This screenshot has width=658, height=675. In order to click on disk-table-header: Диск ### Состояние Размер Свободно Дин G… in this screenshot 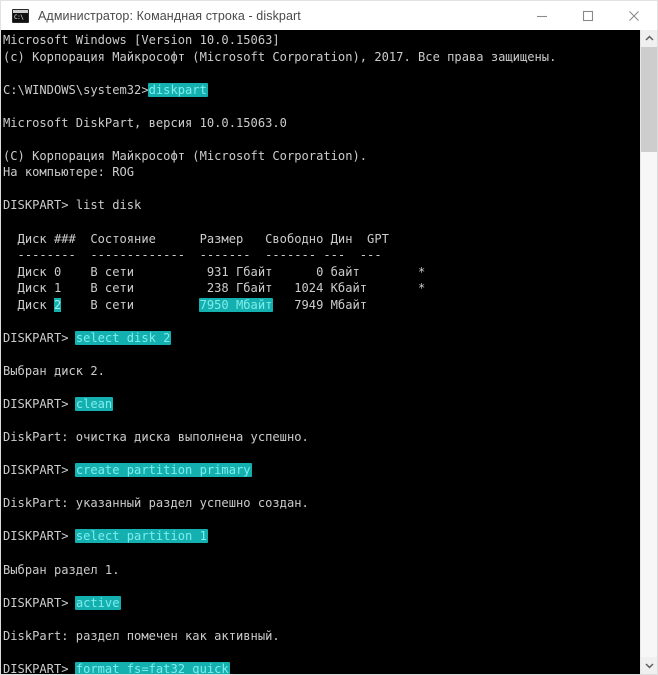, I will do `click(196, 238)`.